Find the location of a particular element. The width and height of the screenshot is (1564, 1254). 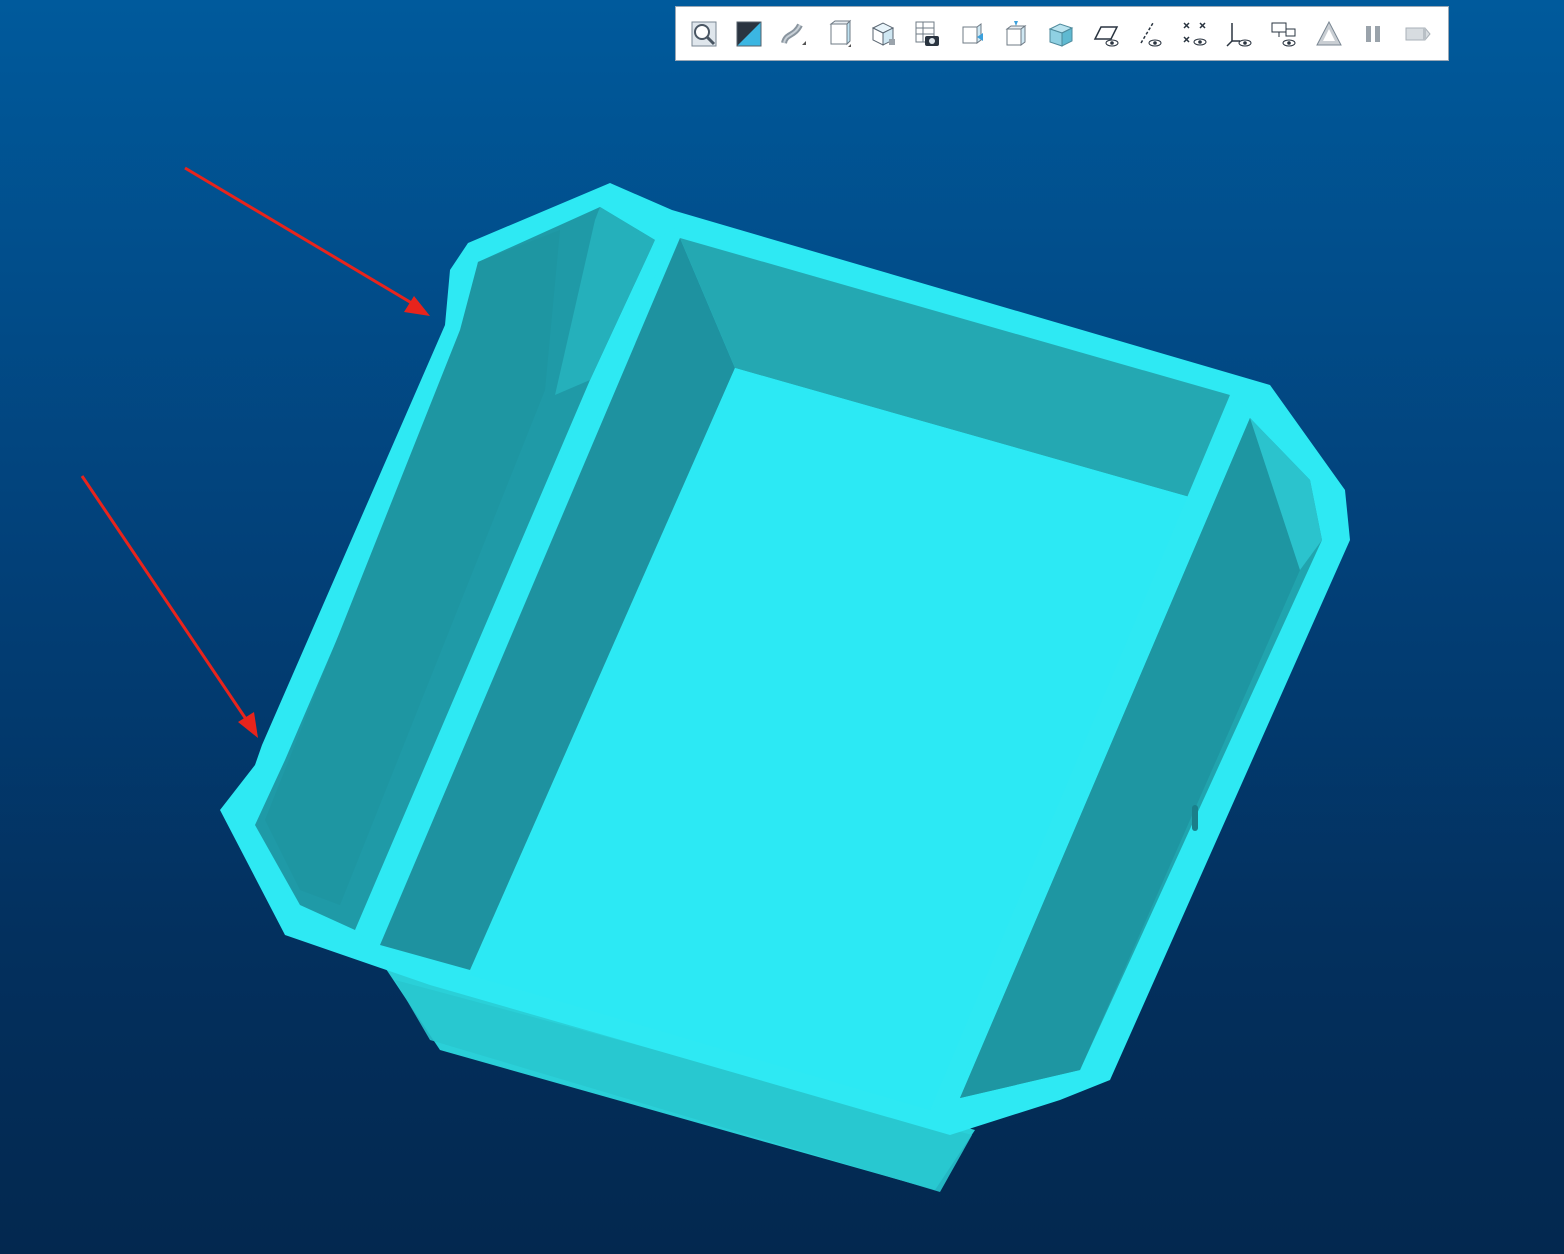

view-cube-lock-icon is located at coordinates (882, 34).